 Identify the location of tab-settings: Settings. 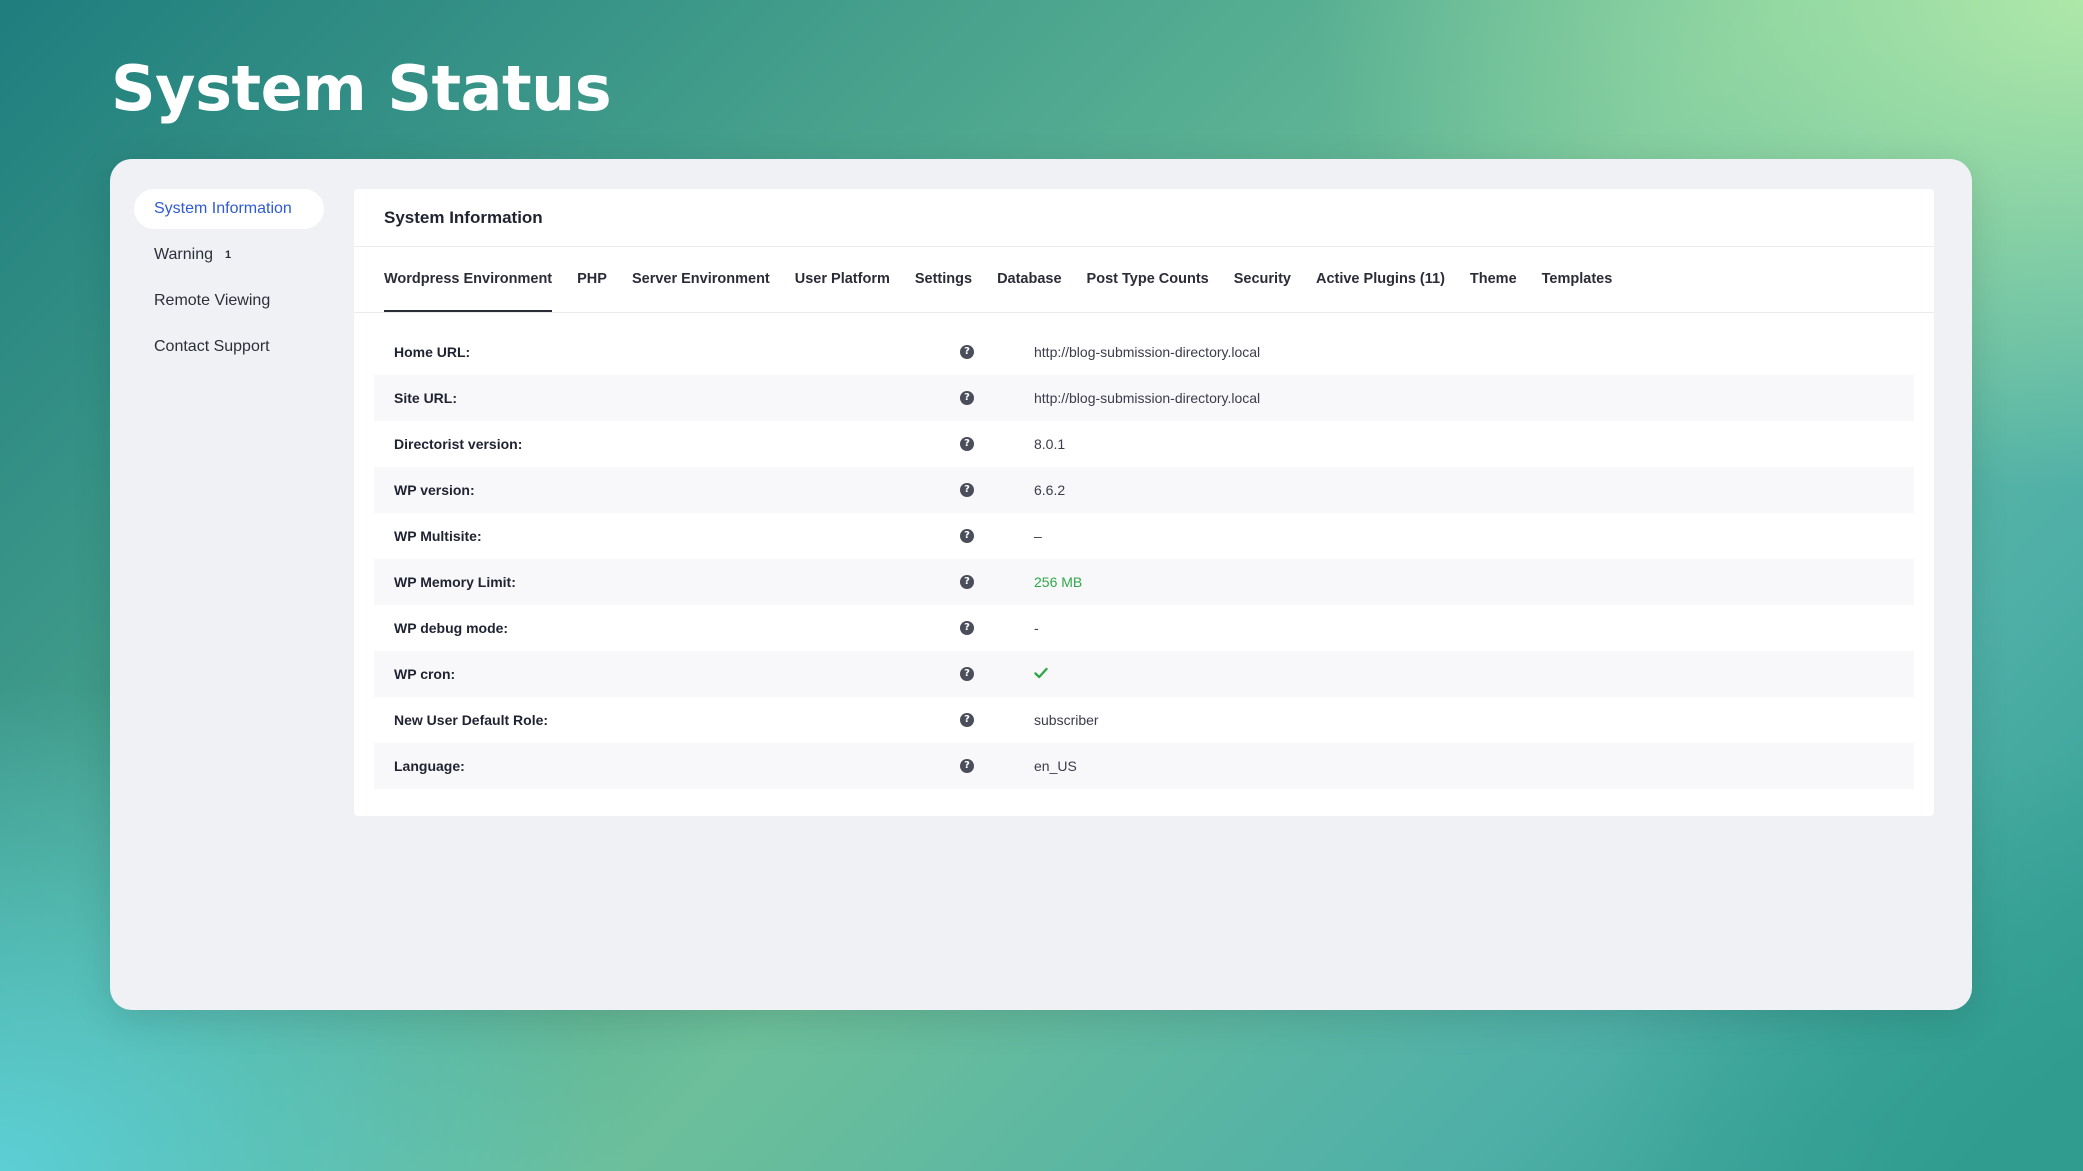
(943, 279).